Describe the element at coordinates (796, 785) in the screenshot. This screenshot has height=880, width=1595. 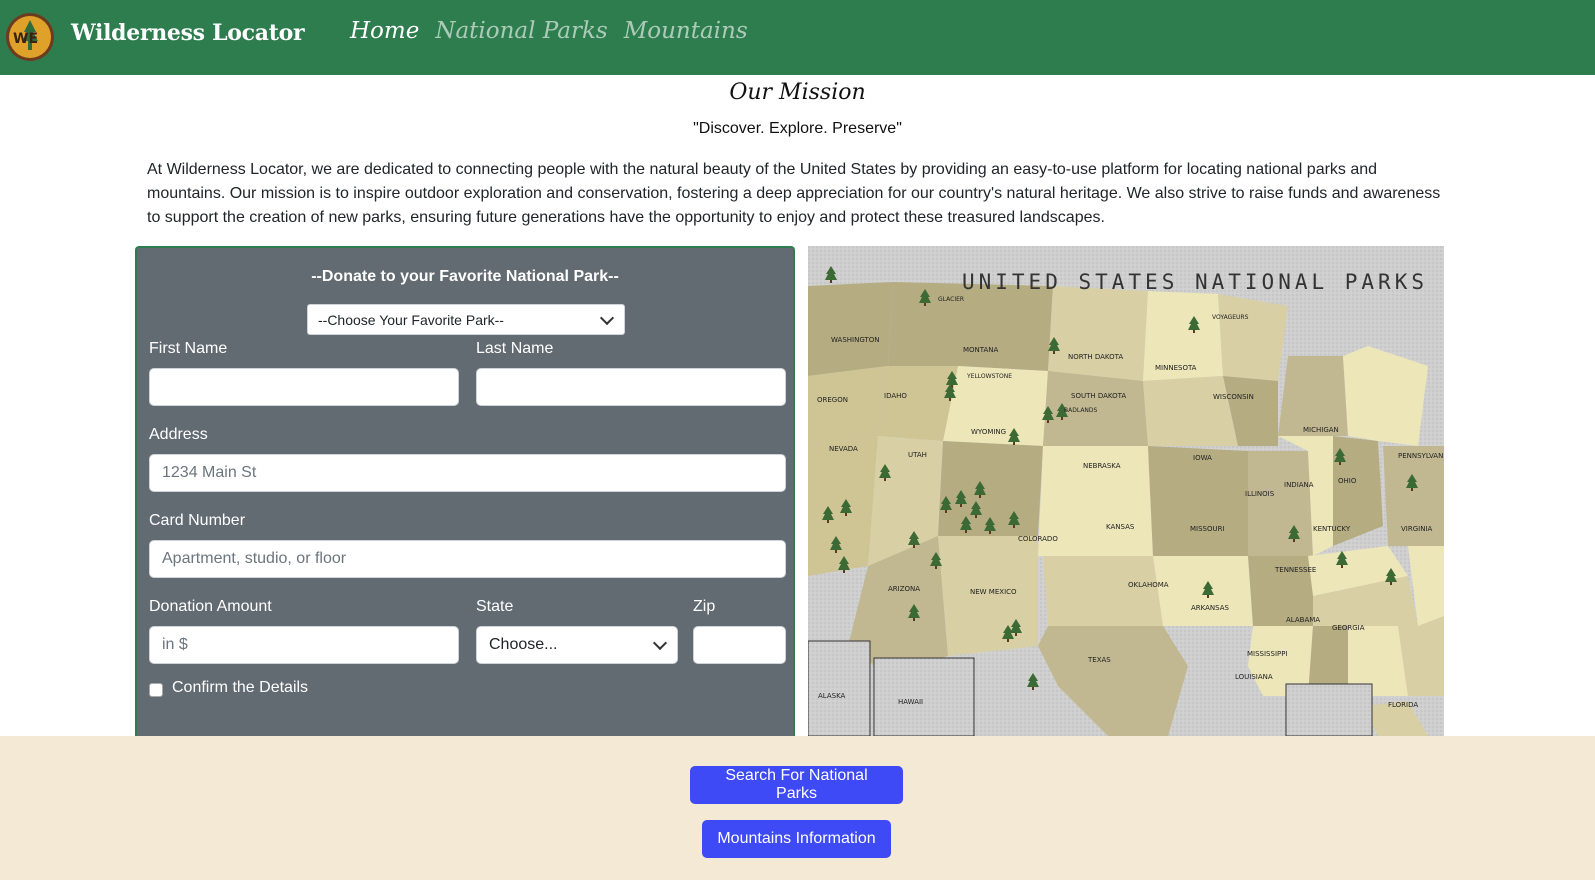
I see `search-national-parks-button: Search For National Parks` at that location.